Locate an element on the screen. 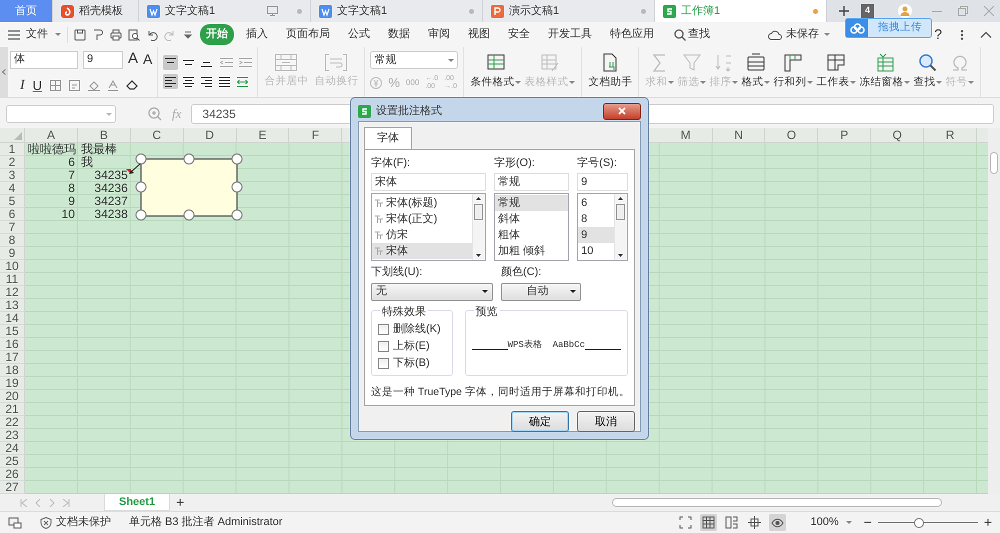 This screenshot has width=1000, height=533. status-text: 单元格 B3 批注者 Administrator is located at coordinates (205, 522).